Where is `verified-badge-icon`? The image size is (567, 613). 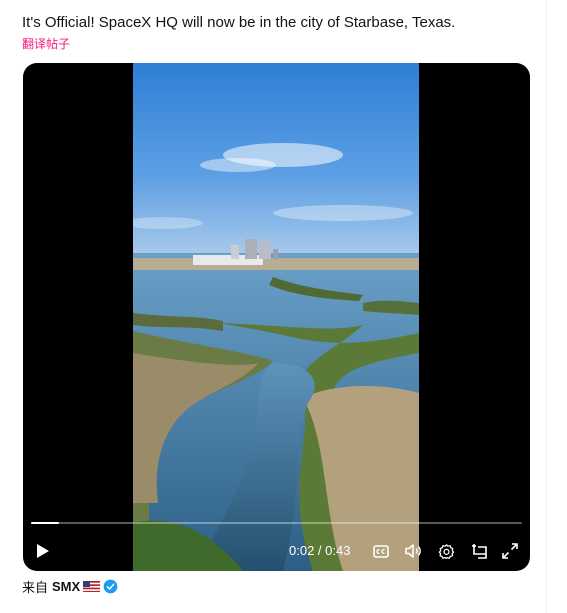
verified-badge-icon is located at coordinates (110, 586).